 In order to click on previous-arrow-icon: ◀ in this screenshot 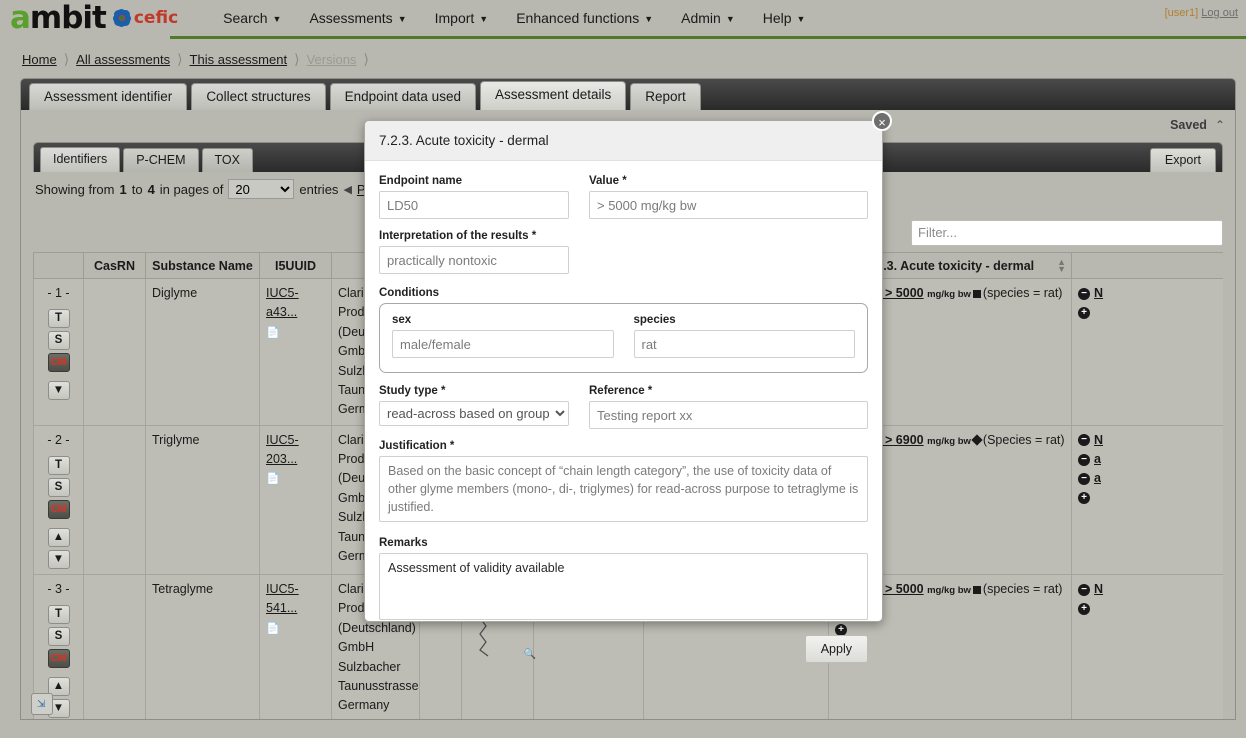, I will do `click(347, 189)`.